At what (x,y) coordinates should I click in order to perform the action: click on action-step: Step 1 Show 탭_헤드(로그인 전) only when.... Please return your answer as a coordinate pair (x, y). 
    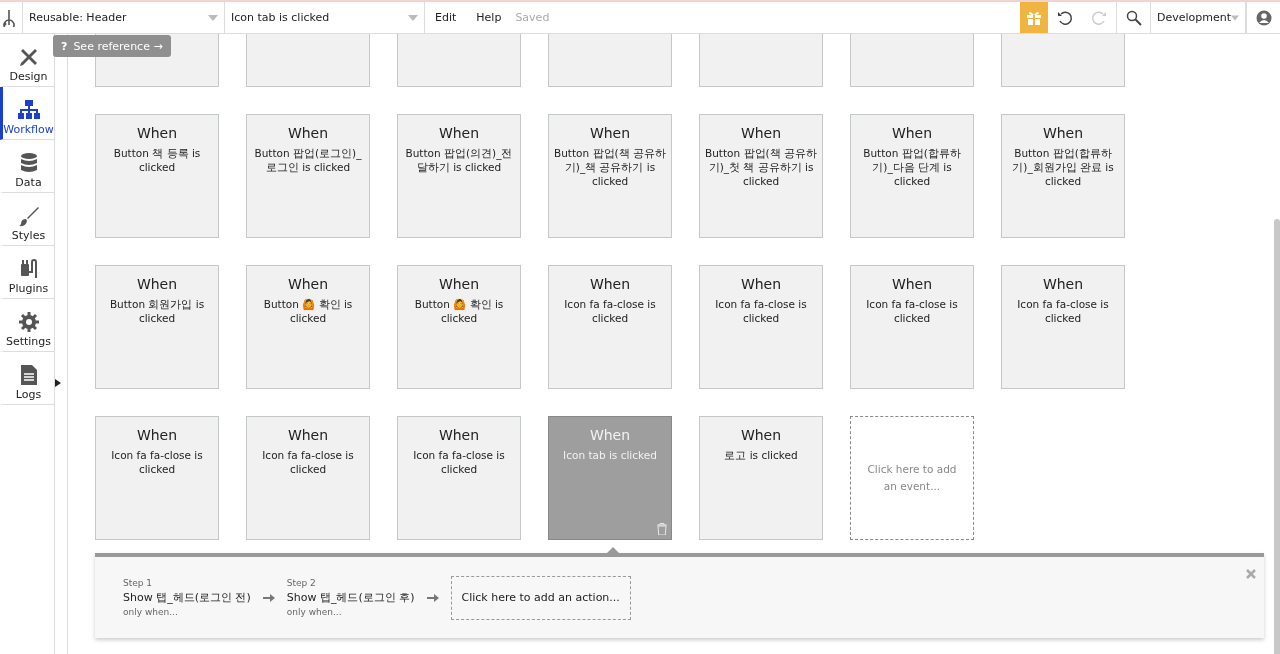
    Looking at the image, I should click on (187, 597).